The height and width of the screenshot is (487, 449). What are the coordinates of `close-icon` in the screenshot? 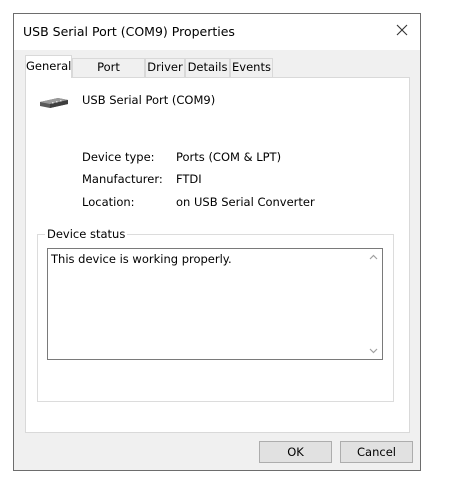 It's located at (402, 30).